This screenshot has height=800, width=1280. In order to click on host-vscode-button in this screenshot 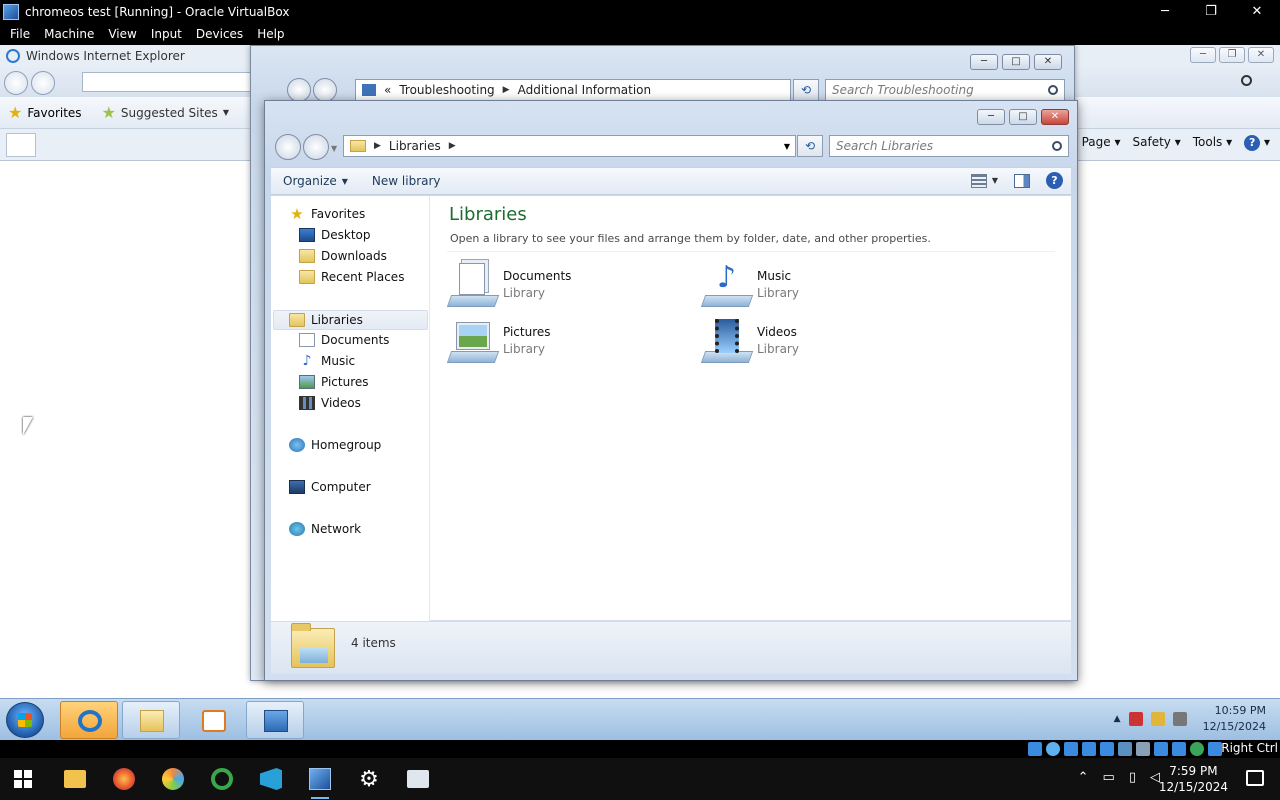, I will do `click(271, 779)`.